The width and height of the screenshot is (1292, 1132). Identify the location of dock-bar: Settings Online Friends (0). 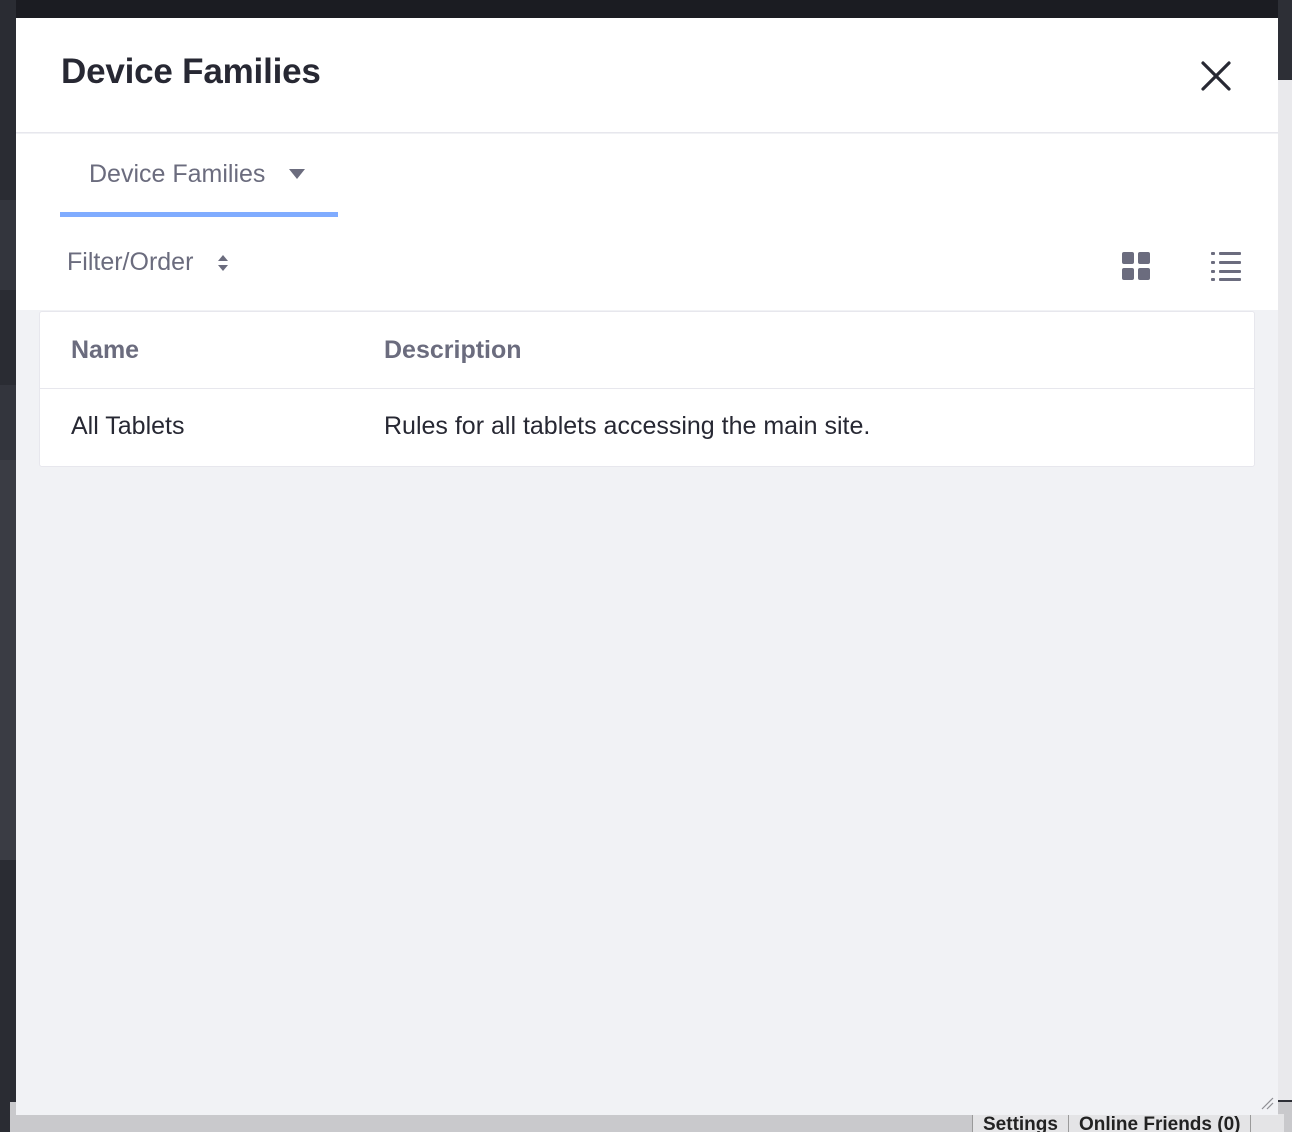
(1128, 1123).